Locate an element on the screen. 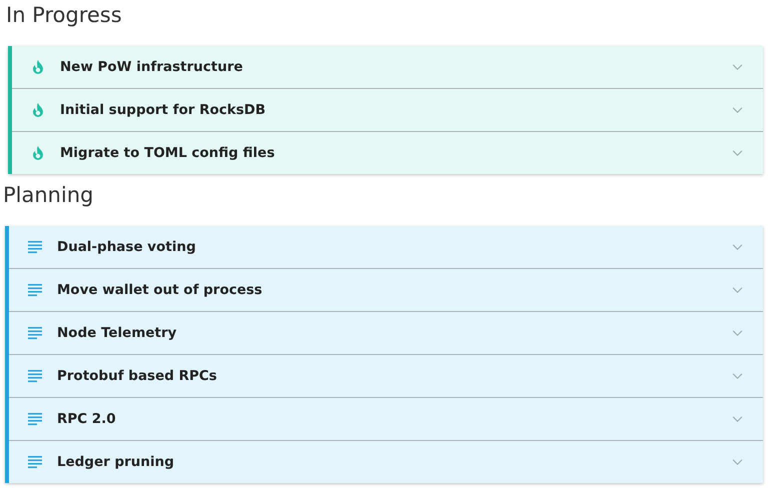 The width and height of the screenshot is (771, 488). accordion-item: New PoW infrastructure is located at coordinates (387, 67).